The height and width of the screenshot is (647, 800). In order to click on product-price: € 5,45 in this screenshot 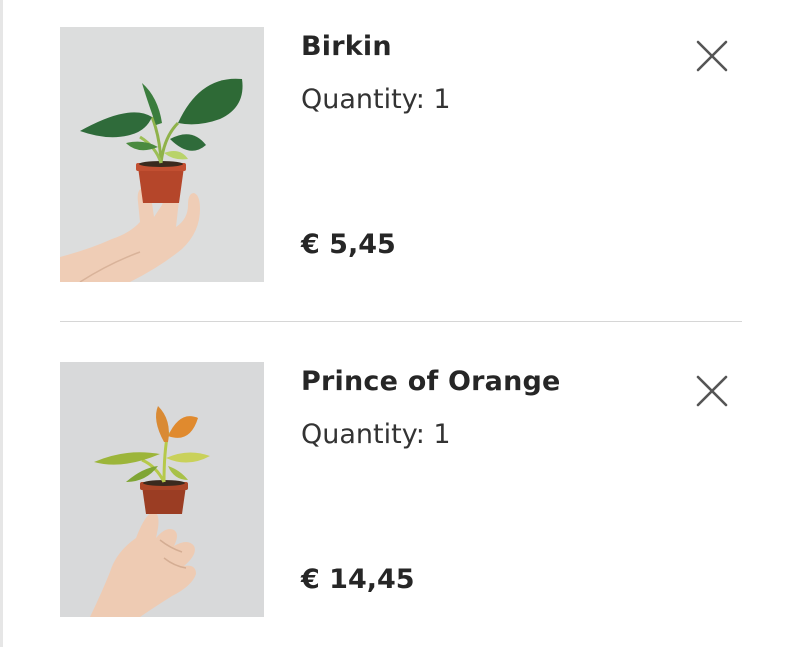, I will do `click(348, 244)`.